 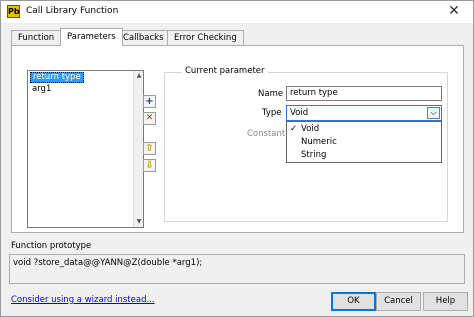 I want to click on list-item-return-type: return type, so click(x=57, y=77).